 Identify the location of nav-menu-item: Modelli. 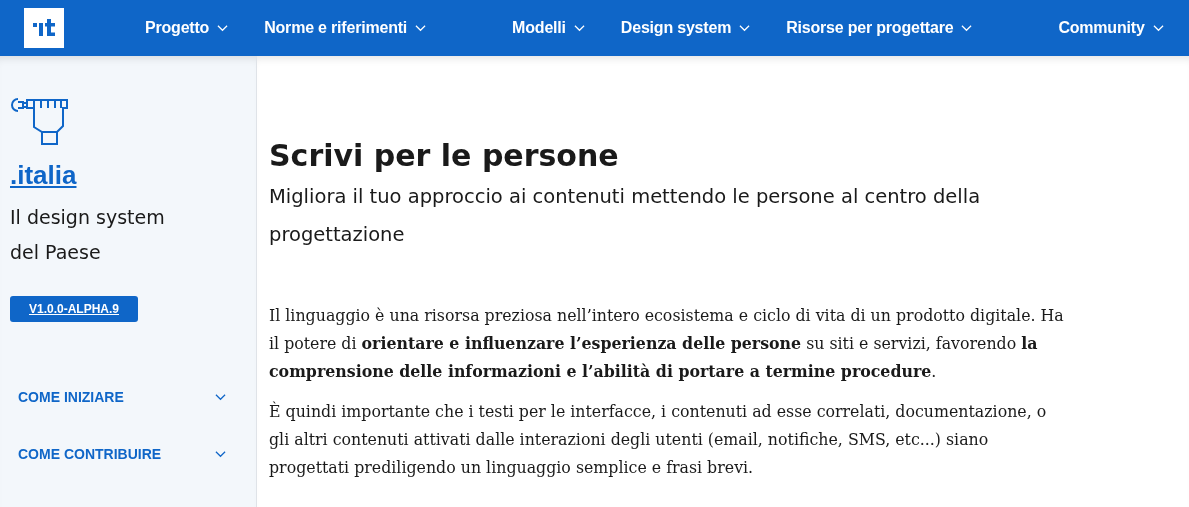
(548, 28).